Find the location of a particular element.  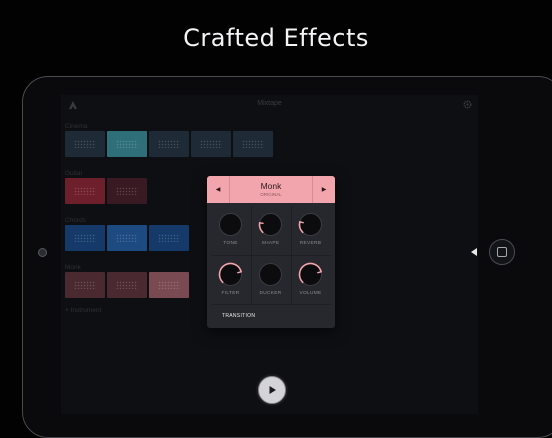

effect-knob-grid: TONE SHAPE REVERB FILTER DUCKER VOLUME is located at coordinates (271, 253).